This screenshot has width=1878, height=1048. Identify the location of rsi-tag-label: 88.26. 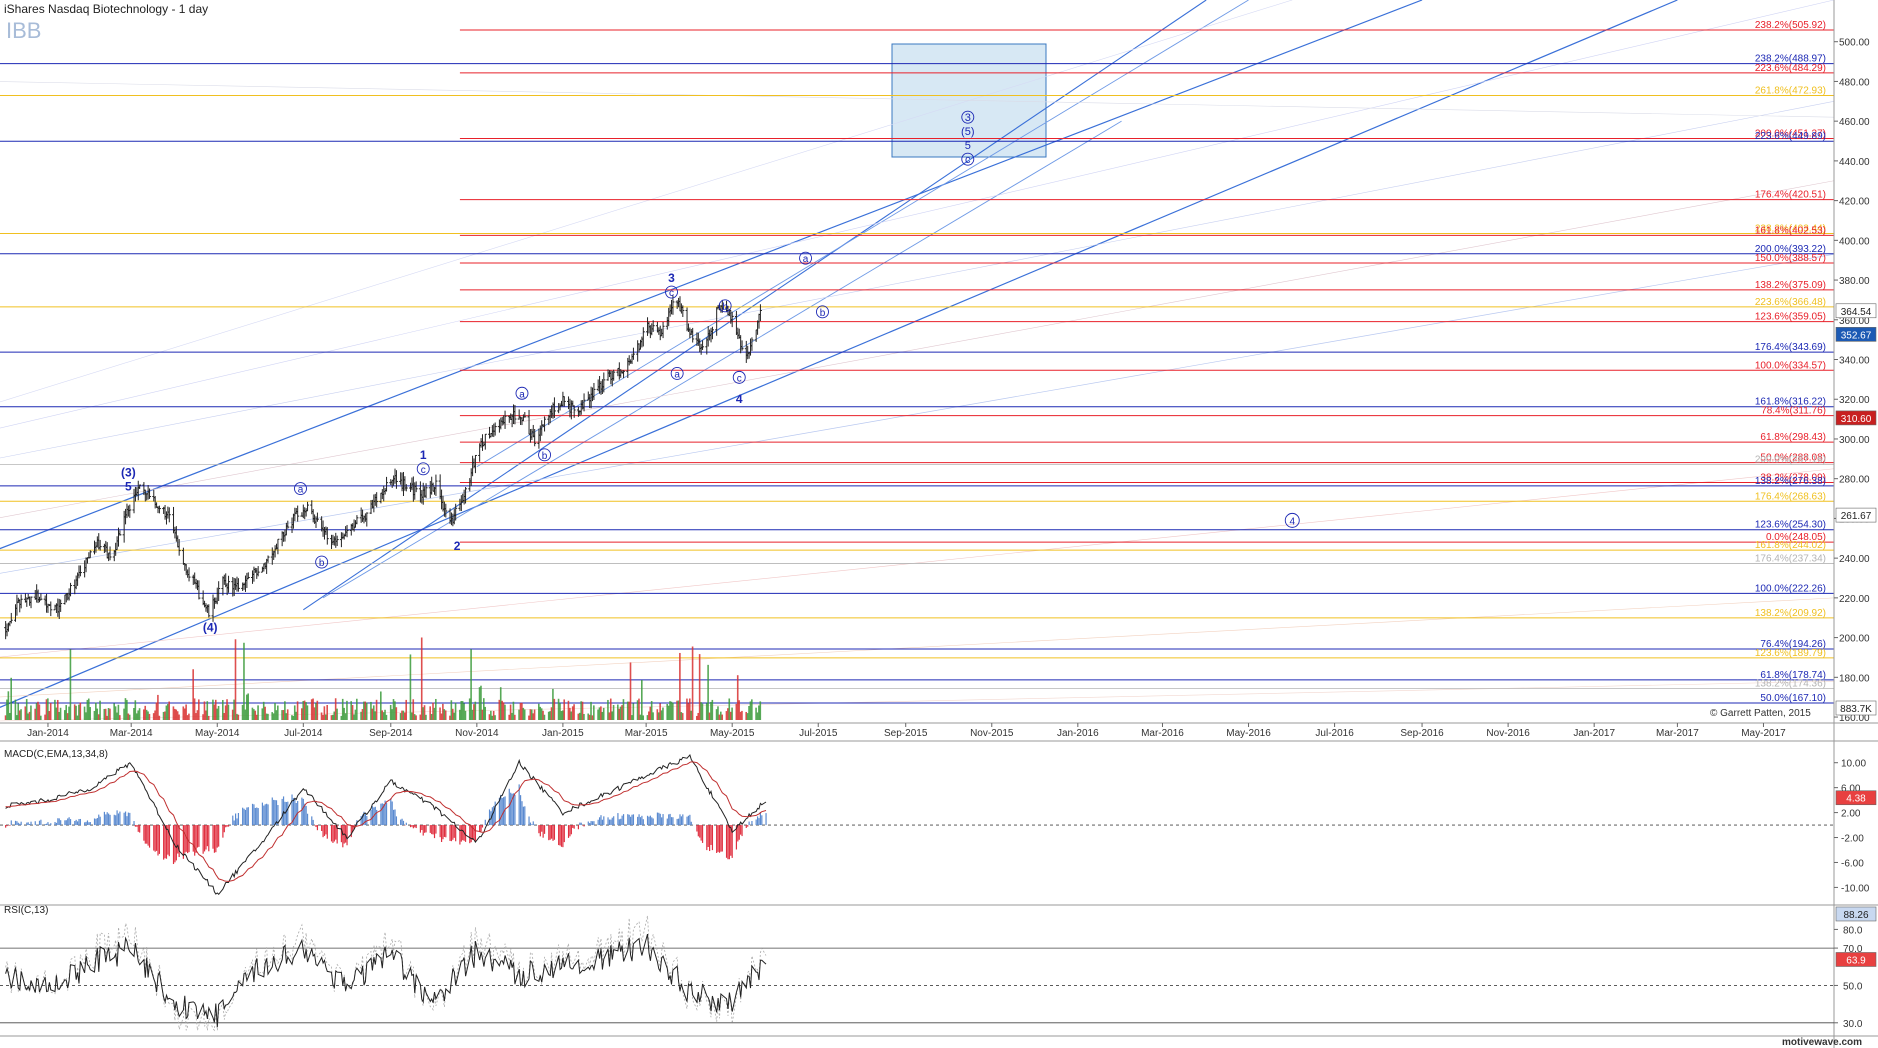
(1855, 915).